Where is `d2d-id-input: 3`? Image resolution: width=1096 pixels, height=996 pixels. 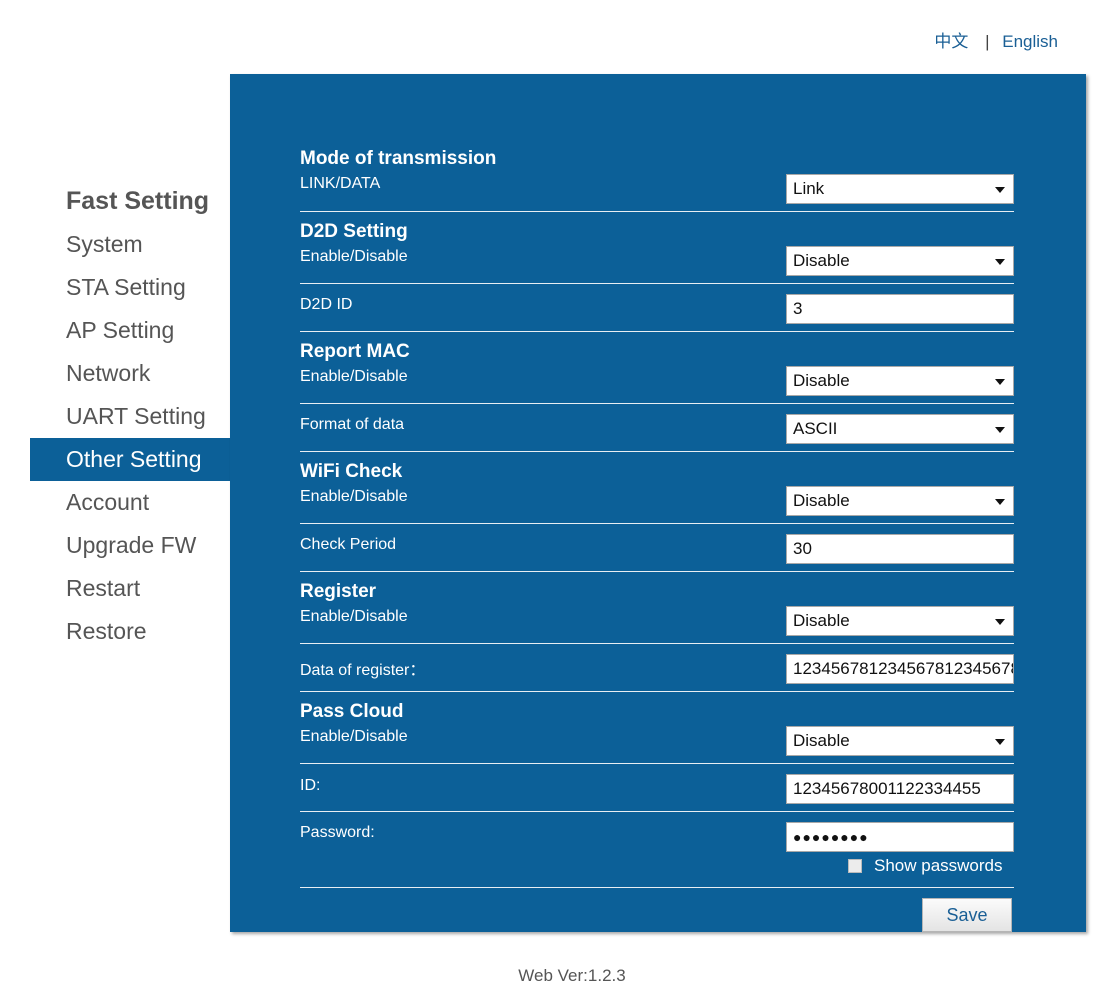
d2d-id-input: 3 is located at coordinates (900, 309).